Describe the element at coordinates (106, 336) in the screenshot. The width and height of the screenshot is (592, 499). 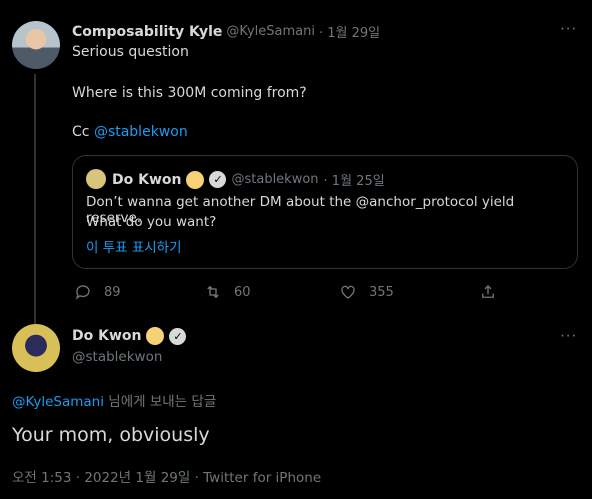
I see `reply-author-name: Do Kwon` at that location.